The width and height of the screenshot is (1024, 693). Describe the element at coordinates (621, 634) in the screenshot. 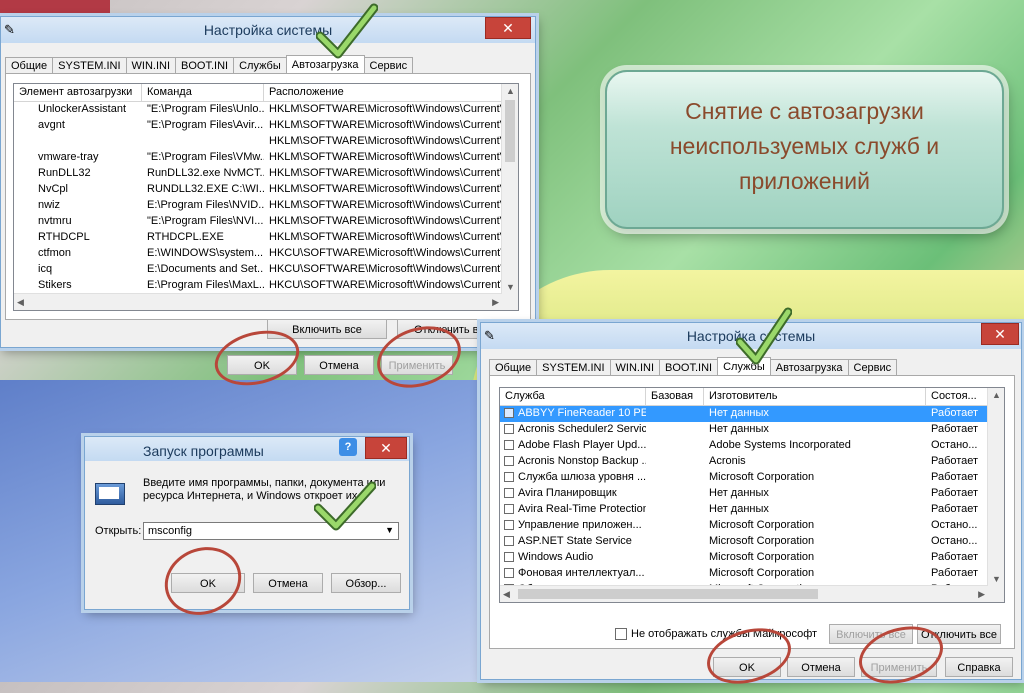

I see `checkbox-box` at that location.